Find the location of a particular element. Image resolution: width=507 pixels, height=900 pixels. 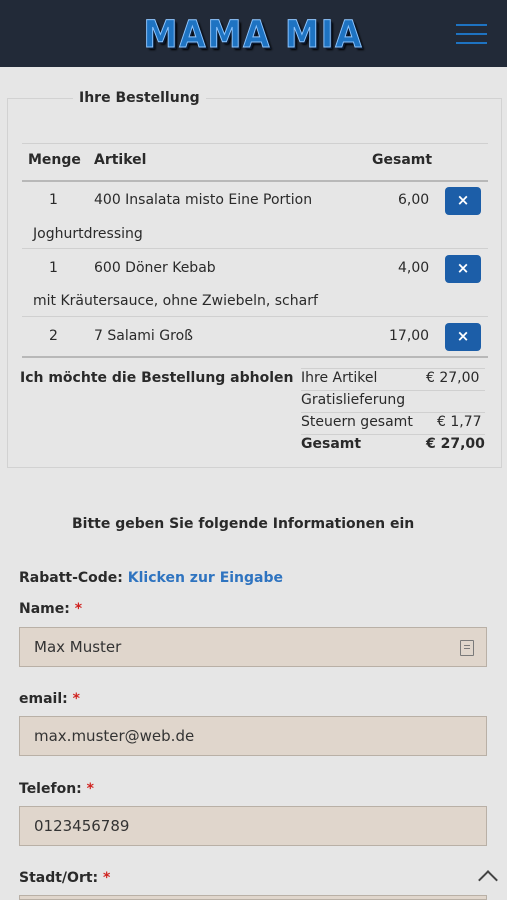

scroll-to-top-chevron-icon is located at coordinates (488, 880).